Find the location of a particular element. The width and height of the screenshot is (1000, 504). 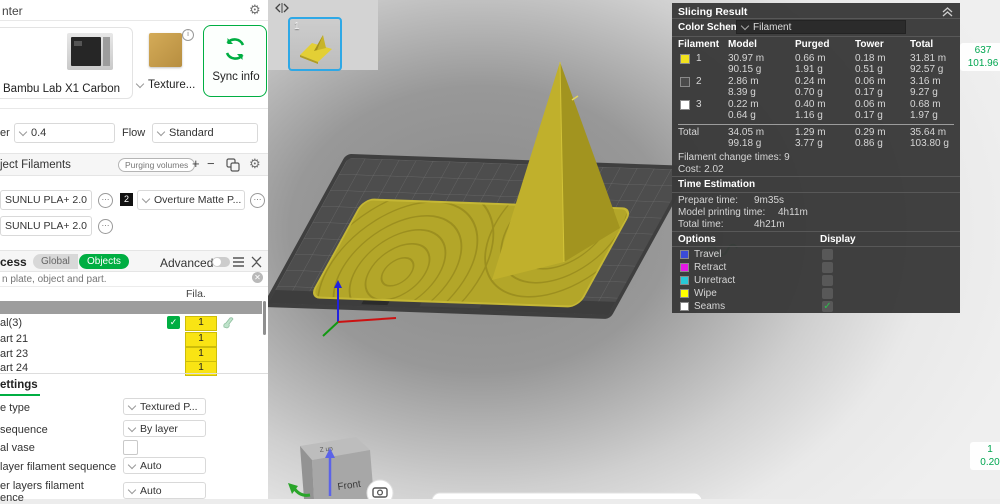

chevron-down-icon is located at coordinates (140, 84).